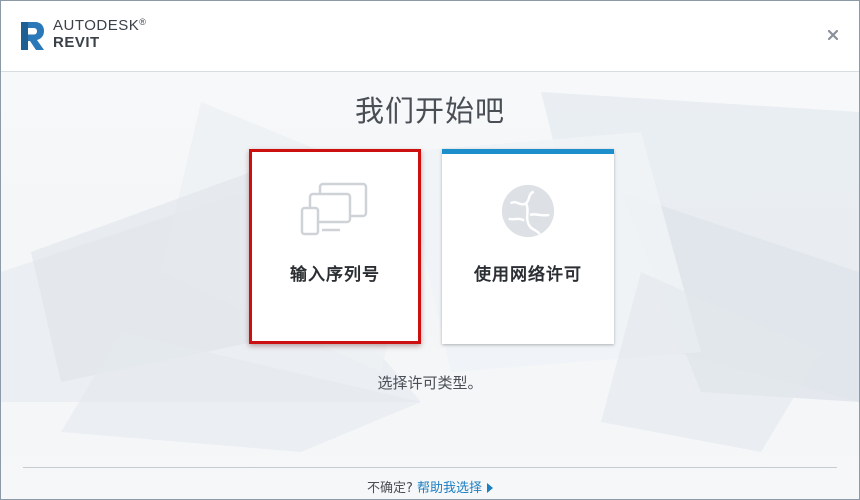 The height and width of the screenshot is (500, 860). What do you see at coordinates (143, 22) in the screenshot?
I see `brand-registered-mark: ®` at bounding box center [143, 22].